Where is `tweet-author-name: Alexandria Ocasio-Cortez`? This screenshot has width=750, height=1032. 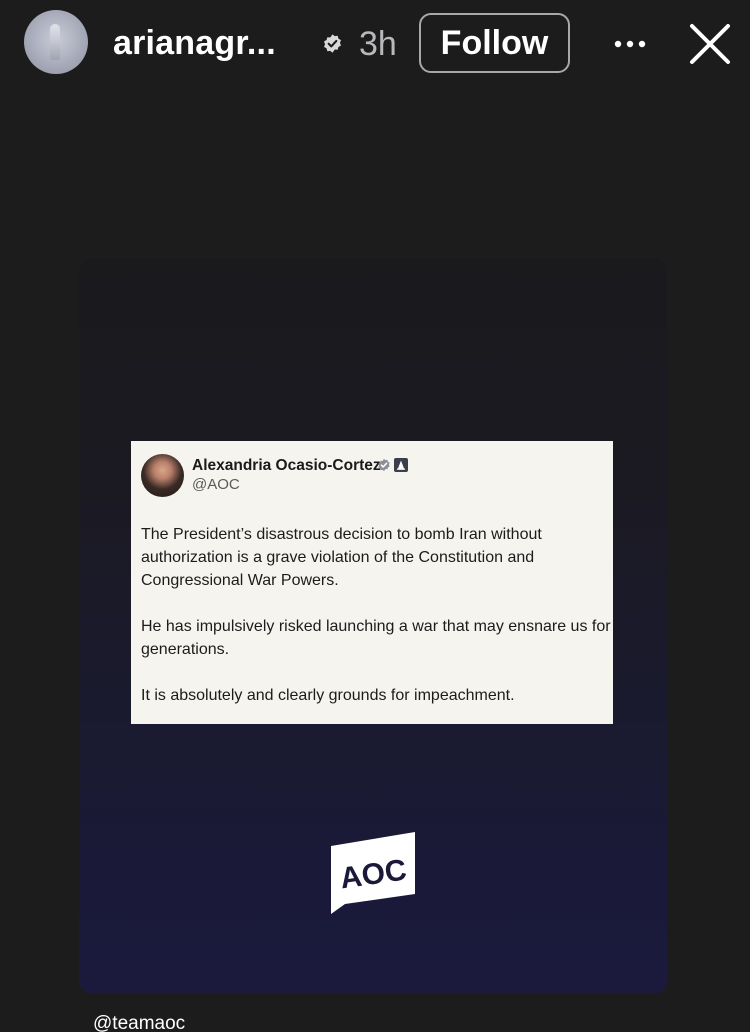
tweet-author-name: Alexandria Ocasio-Cortez is located at coordinates (286, 465).